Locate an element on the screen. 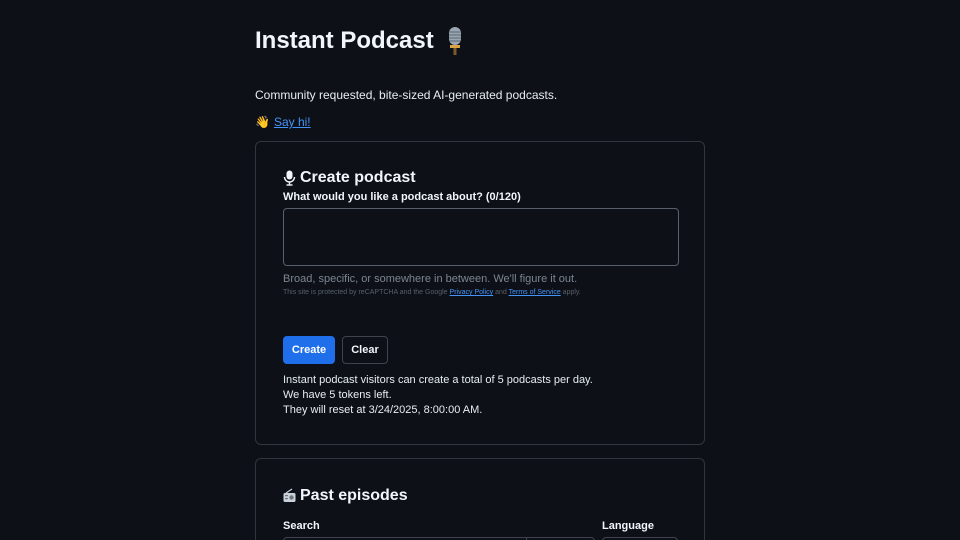 The width and height of the screenshot is (960, 540). language-label: Language is located at coordinates (628, 526).